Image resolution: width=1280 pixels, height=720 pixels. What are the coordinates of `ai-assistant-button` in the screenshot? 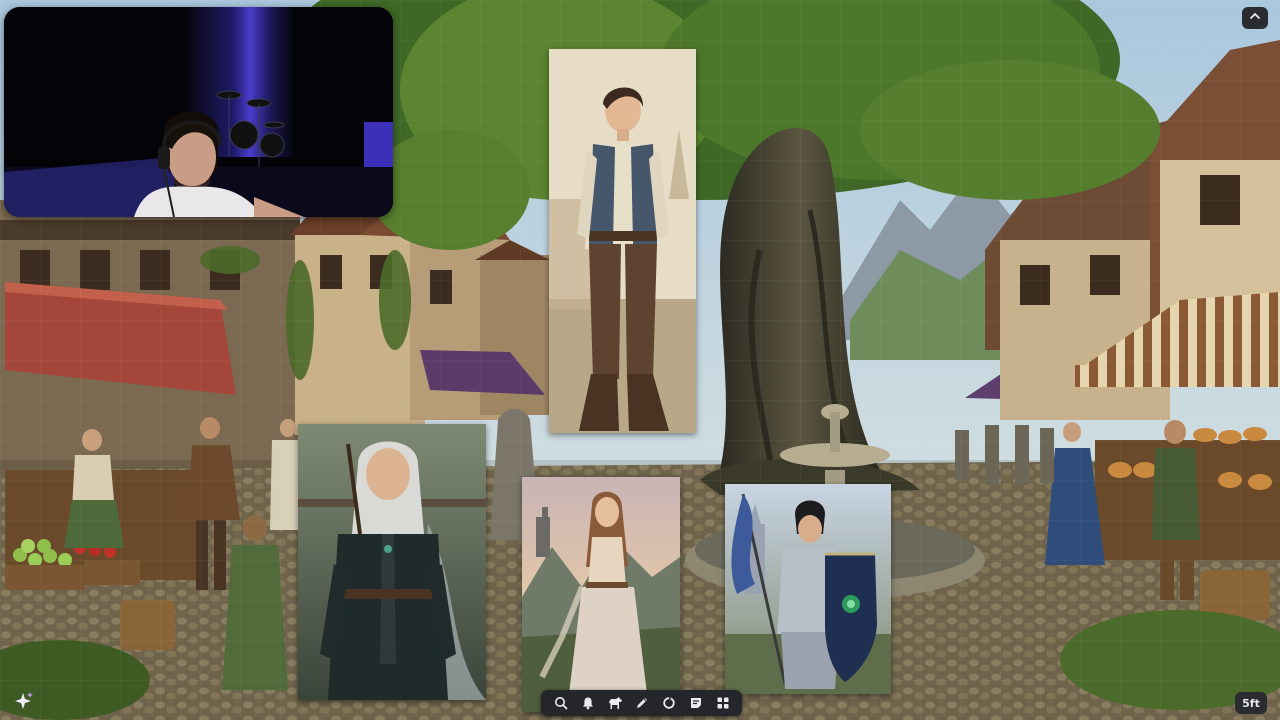 It's located at (24, 703).